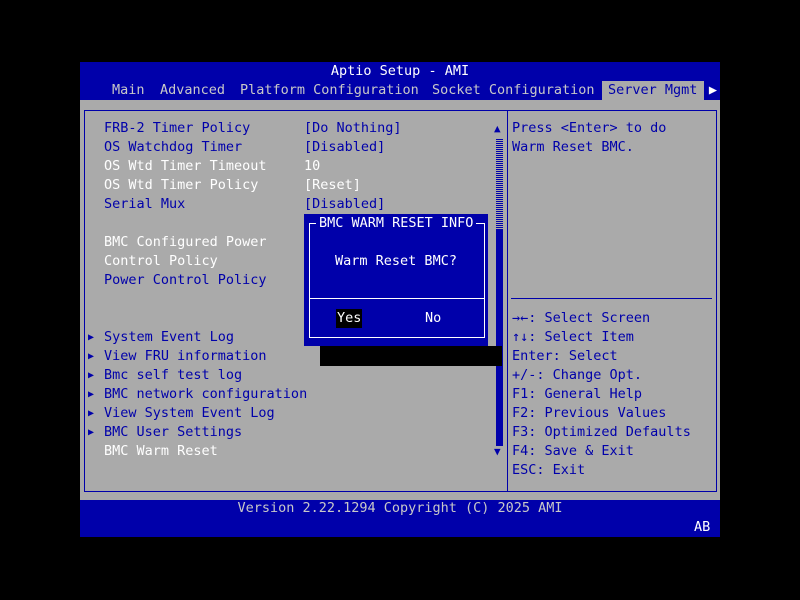  I want to click on setting-label-os-wtd-timer-timeout: OS Wtd Timer Timeout, so click(185, 166).